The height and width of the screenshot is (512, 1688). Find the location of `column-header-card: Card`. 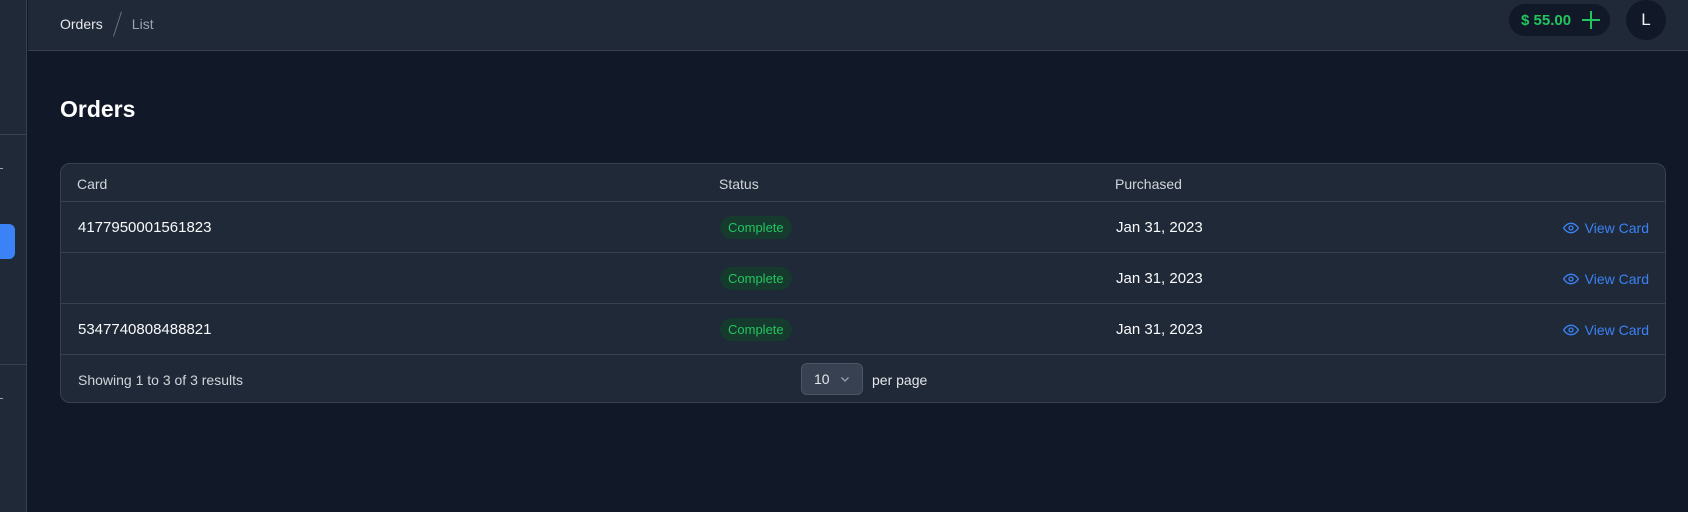

column-header-card: Card is located at coordinates (92, 184).